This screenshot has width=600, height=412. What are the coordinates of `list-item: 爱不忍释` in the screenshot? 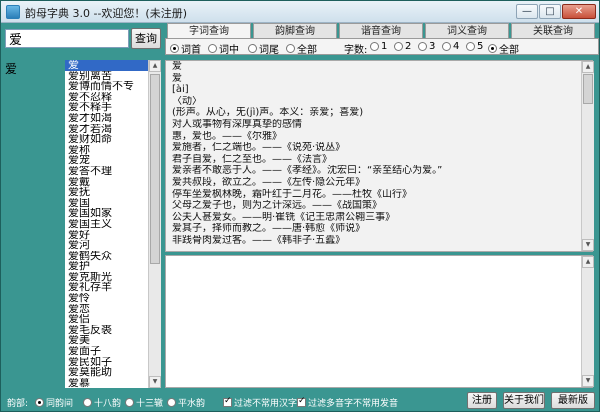 It's located at (106, 97).